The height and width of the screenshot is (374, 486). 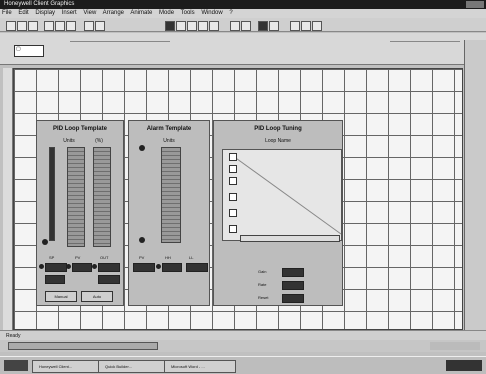 I want to click on status-text: Ready, so click(x=13, y=336).